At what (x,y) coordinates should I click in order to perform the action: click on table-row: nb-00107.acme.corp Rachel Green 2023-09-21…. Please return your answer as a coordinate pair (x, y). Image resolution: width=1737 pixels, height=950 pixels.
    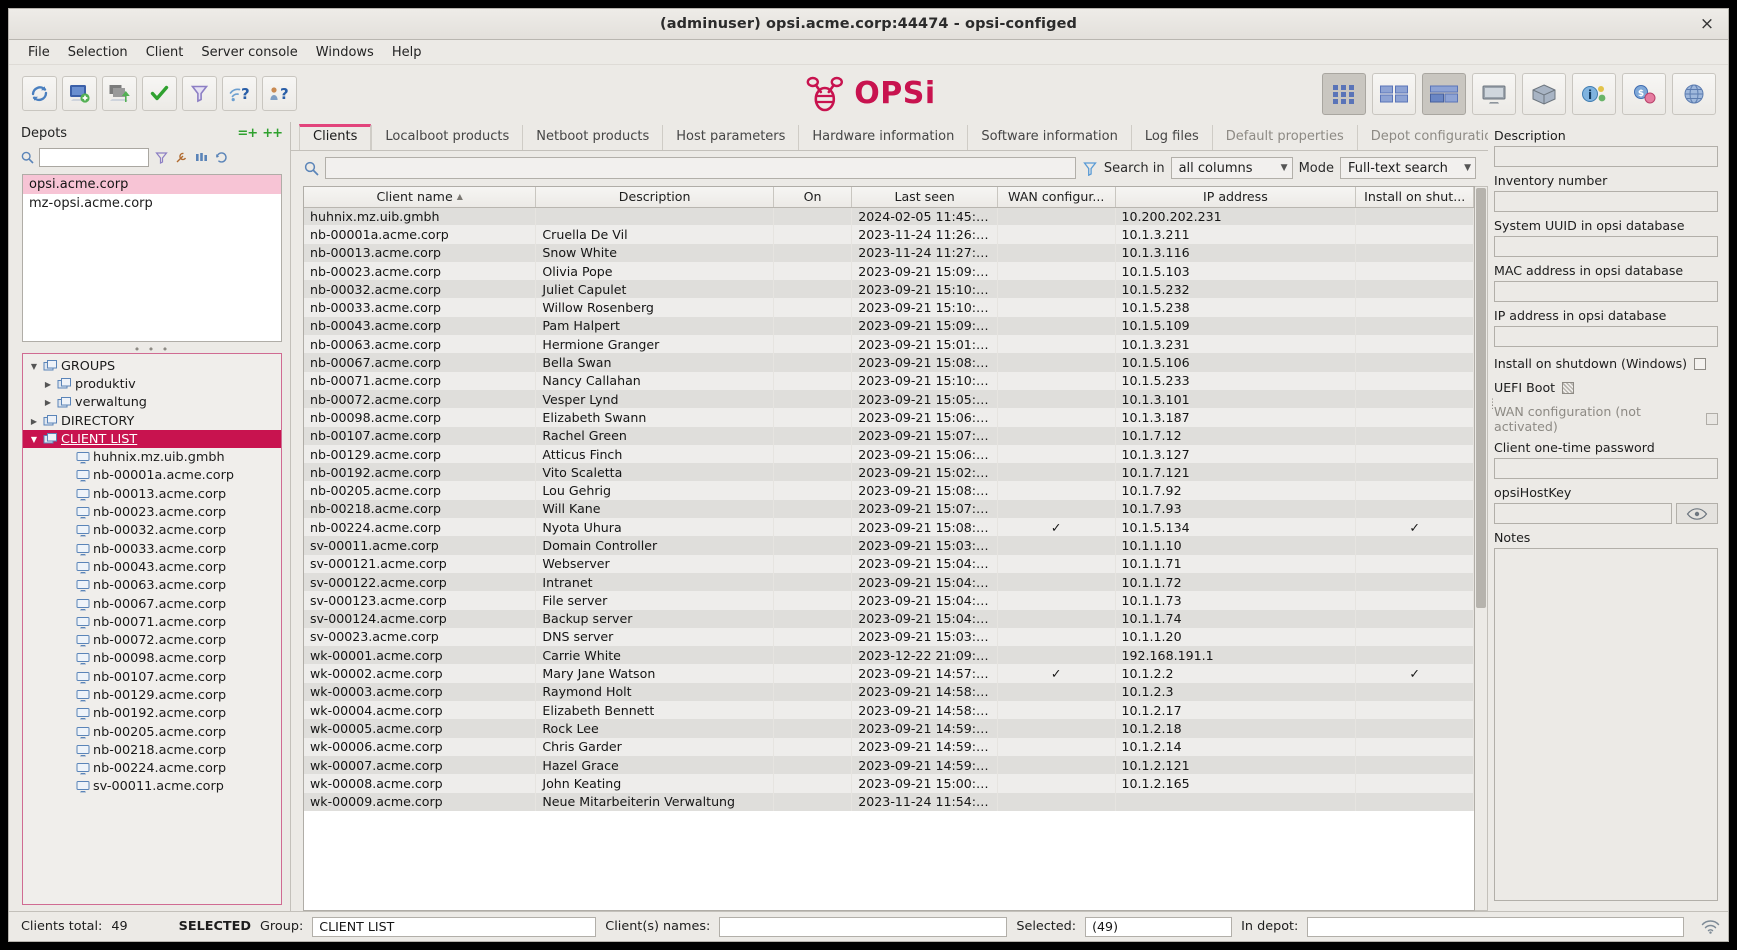
    Looking at the image, I should click on (889, 435).